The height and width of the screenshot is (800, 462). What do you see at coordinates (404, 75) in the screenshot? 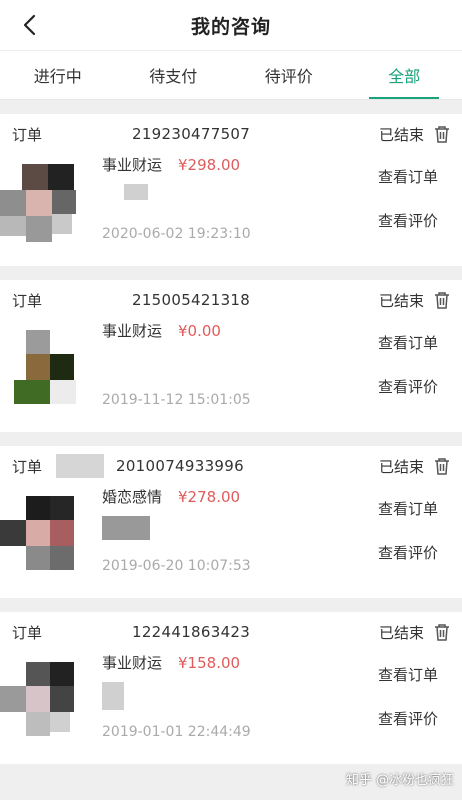
I see `tab-all: 全部` at bounding box center [404, 75].